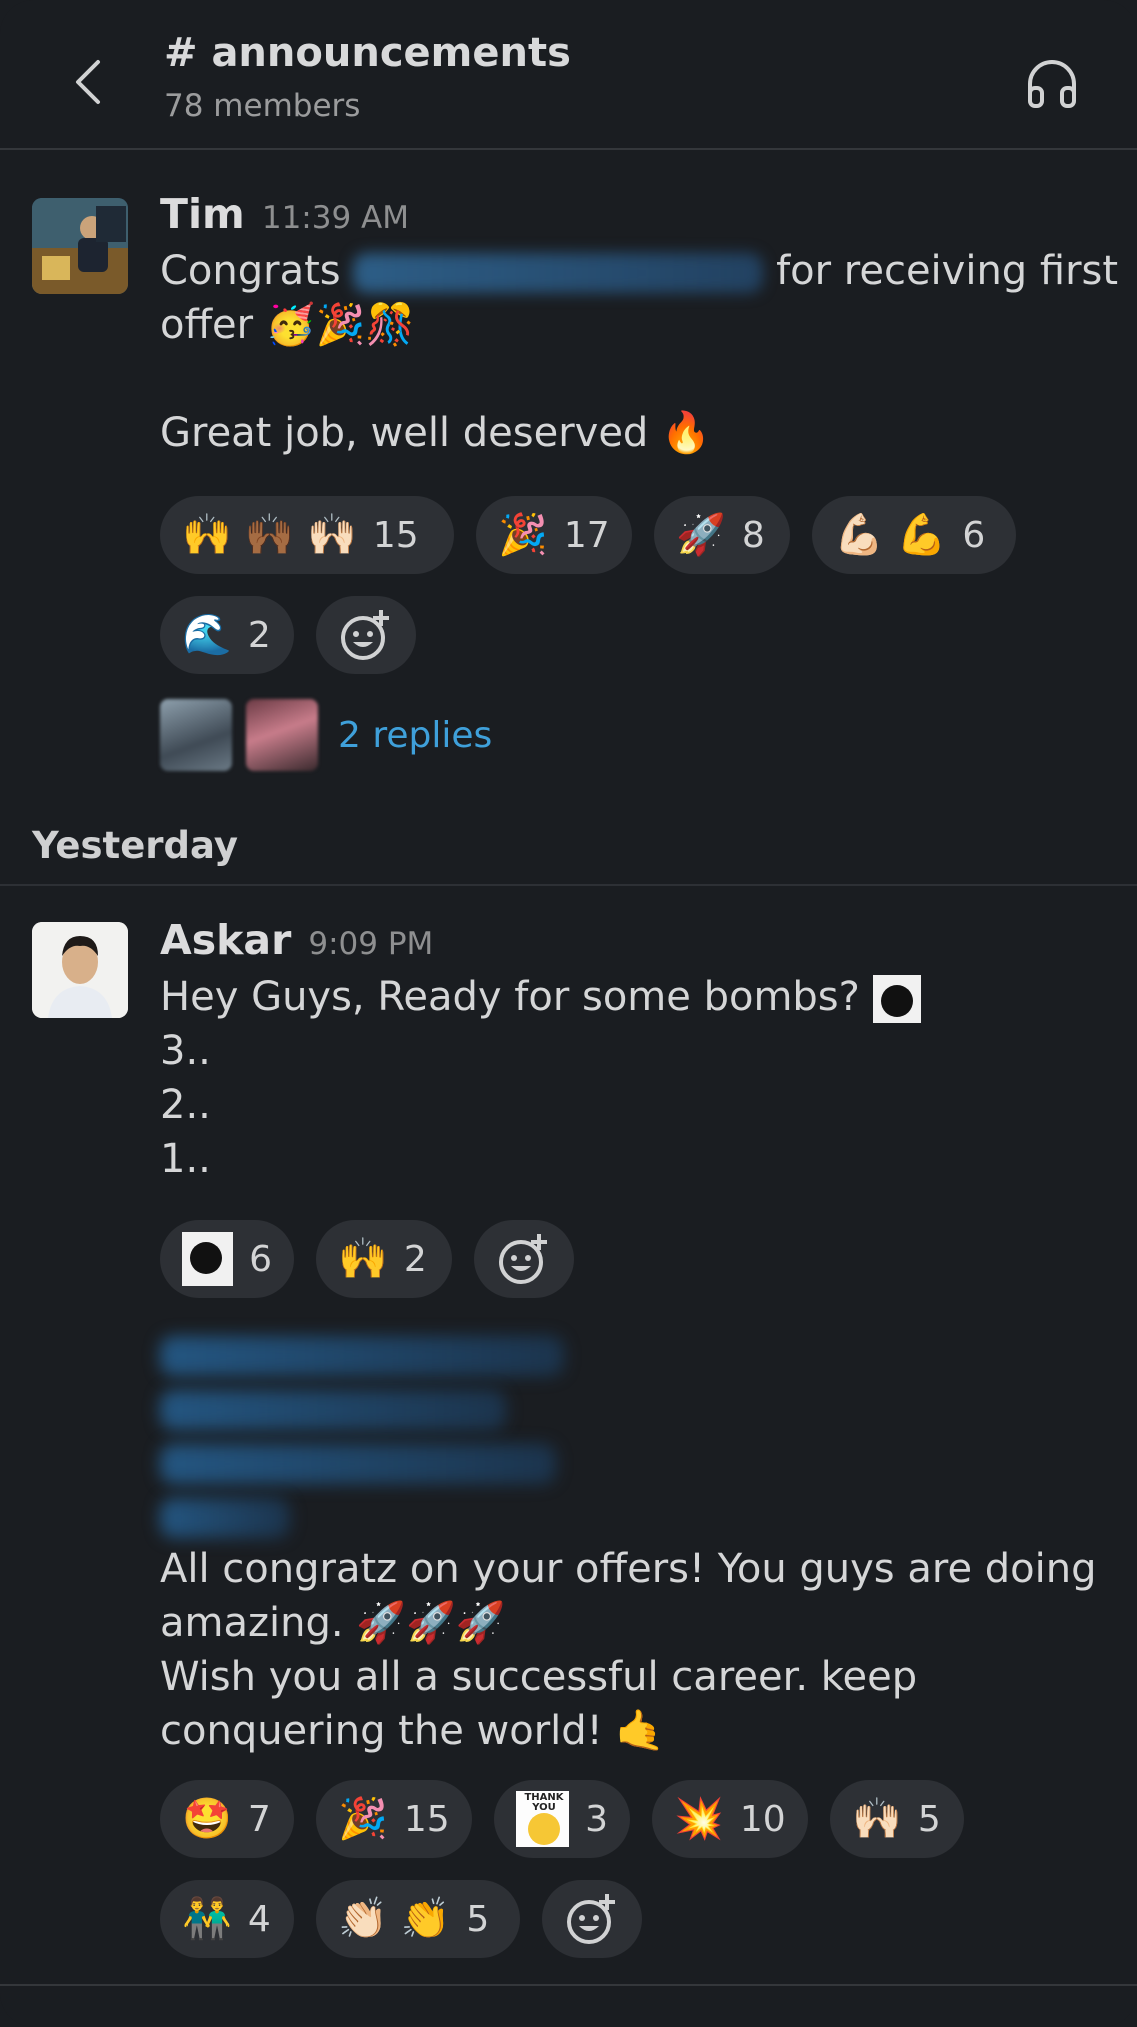  Describe the element at coordinates (510, 997) in the screenshot. I see `message-text-line: Hey Guys, Ready for some bombs?` at that location.